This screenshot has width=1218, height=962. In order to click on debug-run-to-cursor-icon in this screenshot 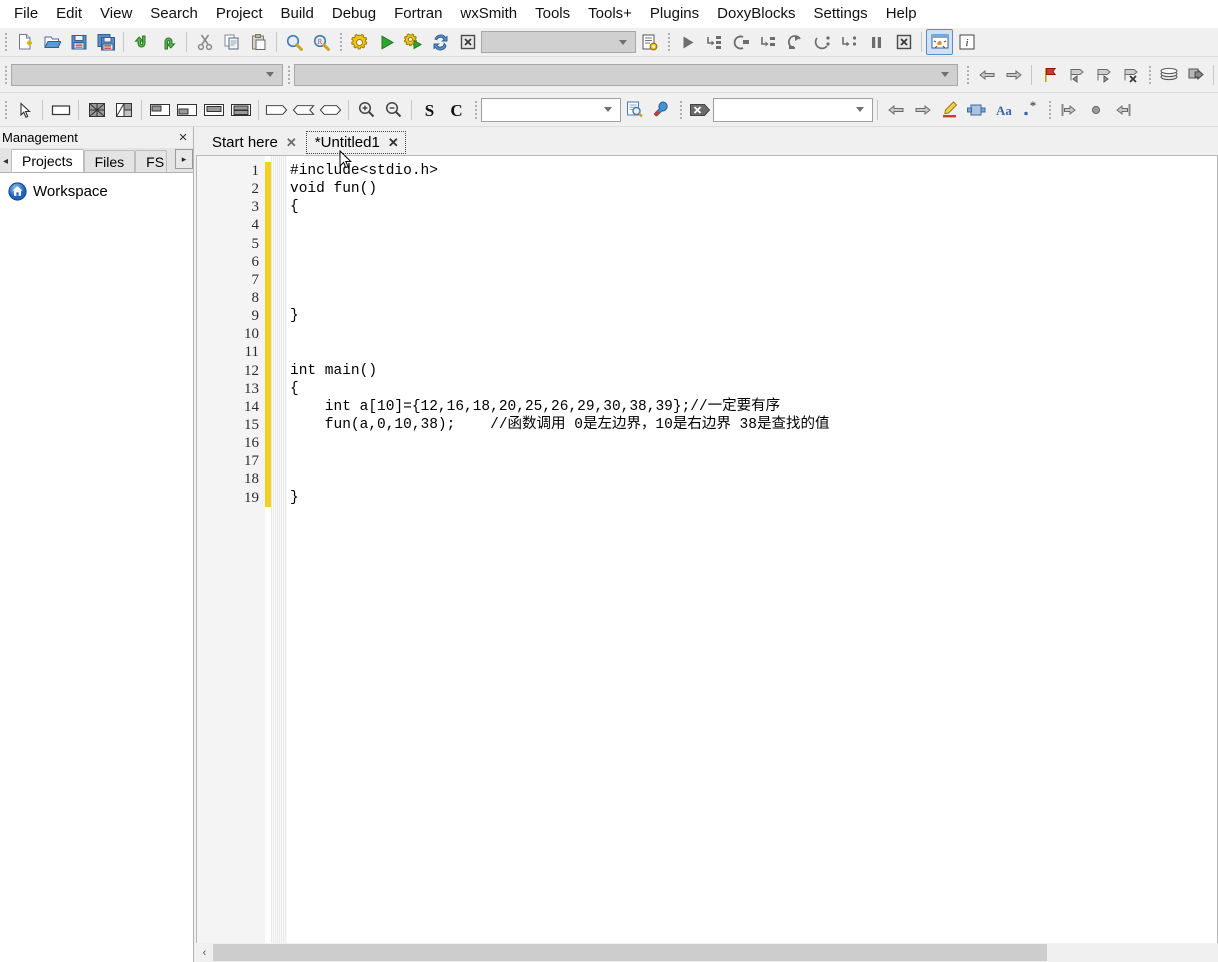, I will do `click(714, 42)`.